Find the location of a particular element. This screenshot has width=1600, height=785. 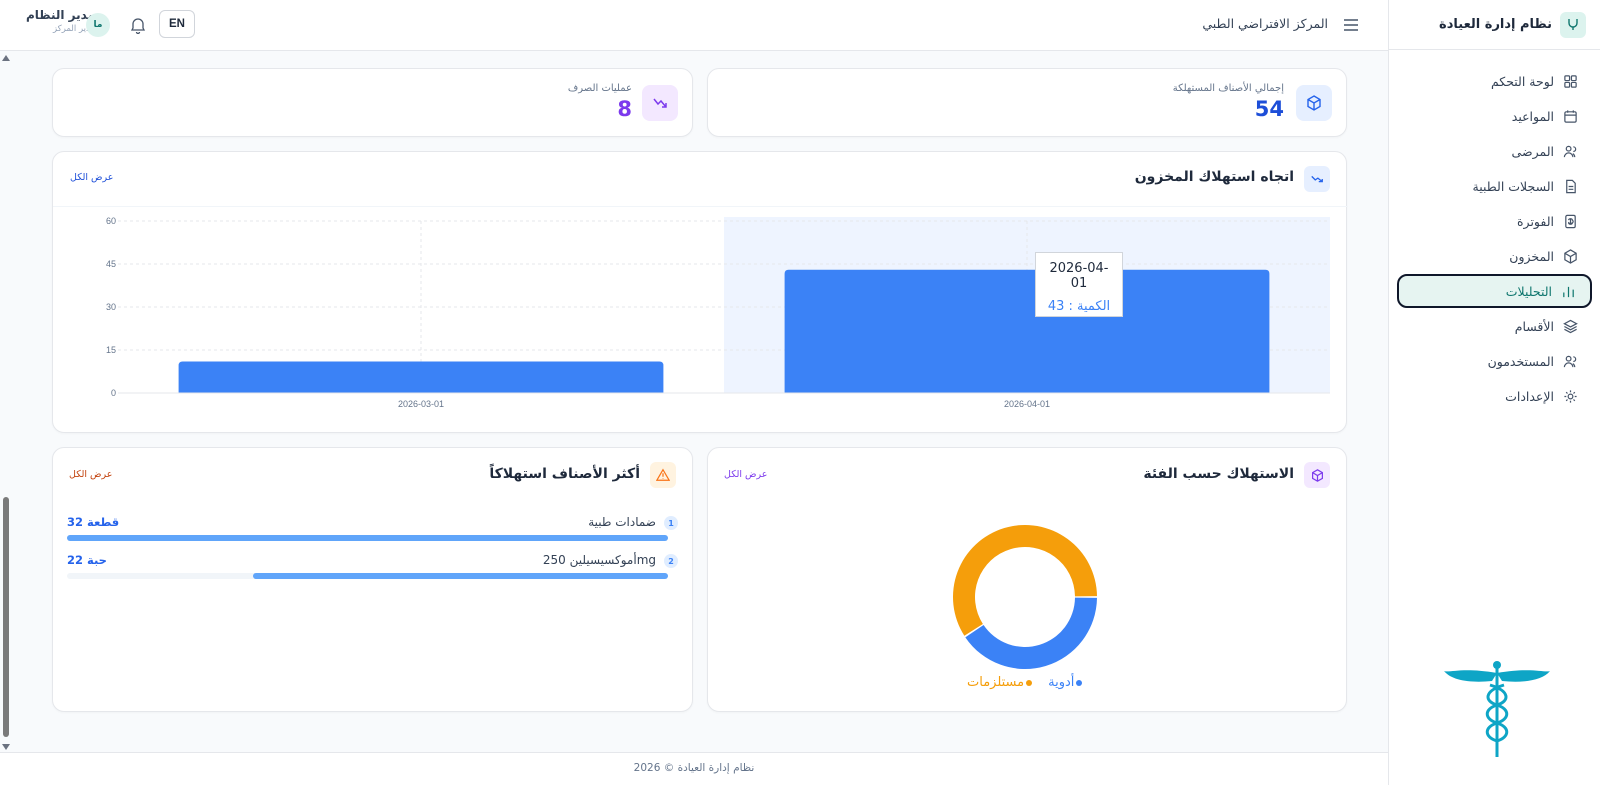

sidebar-item: الإعدادات is located at coordinates (1494, 396).